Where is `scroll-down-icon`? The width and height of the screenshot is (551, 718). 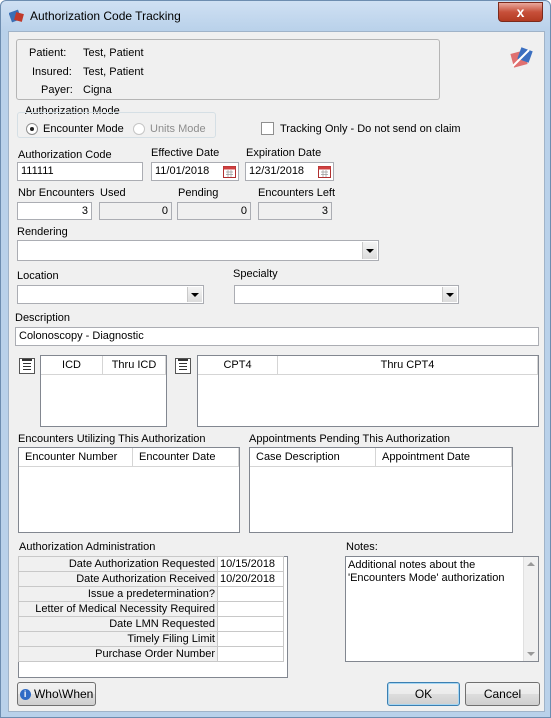 scroll-down-icon is located at coordinates (531, 654).